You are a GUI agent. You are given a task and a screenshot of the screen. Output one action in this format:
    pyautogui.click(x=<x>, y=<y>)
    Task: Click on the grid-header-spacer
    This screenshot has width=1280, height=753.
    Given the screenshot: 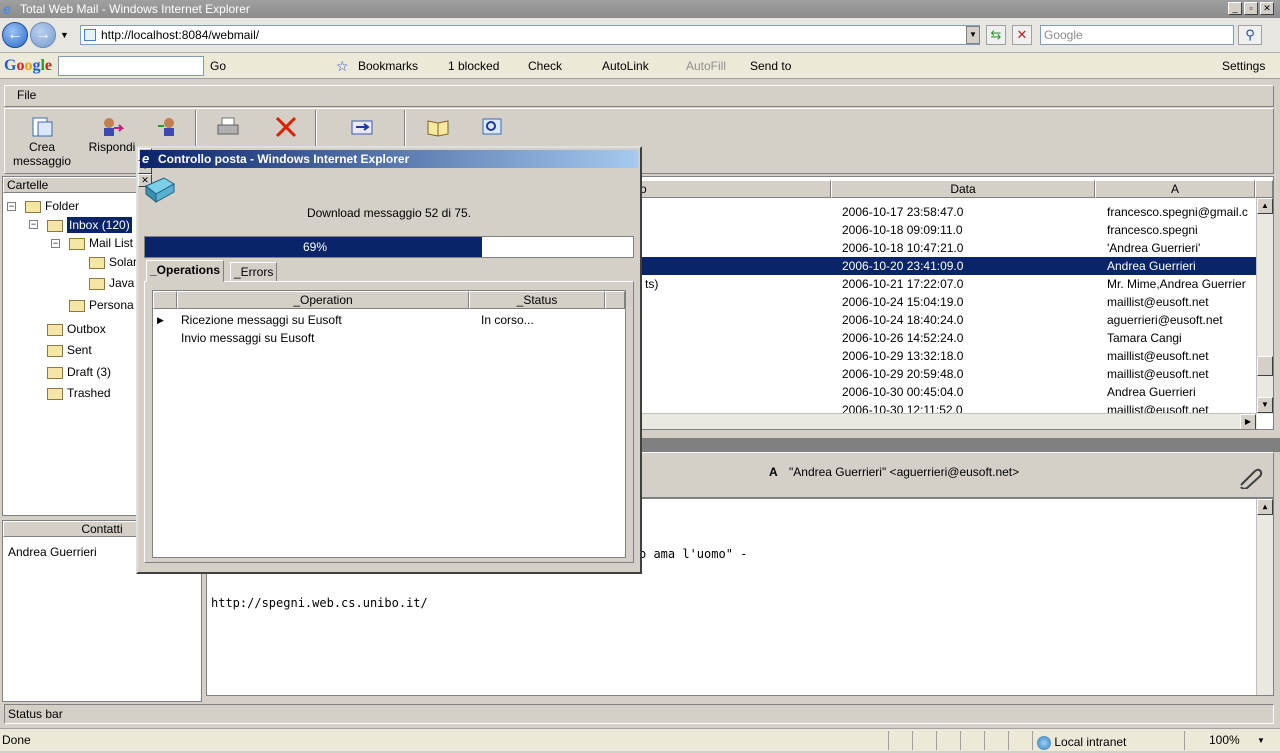 What is the action you would take?
    pyautogui.click(x=615, y=300)
    